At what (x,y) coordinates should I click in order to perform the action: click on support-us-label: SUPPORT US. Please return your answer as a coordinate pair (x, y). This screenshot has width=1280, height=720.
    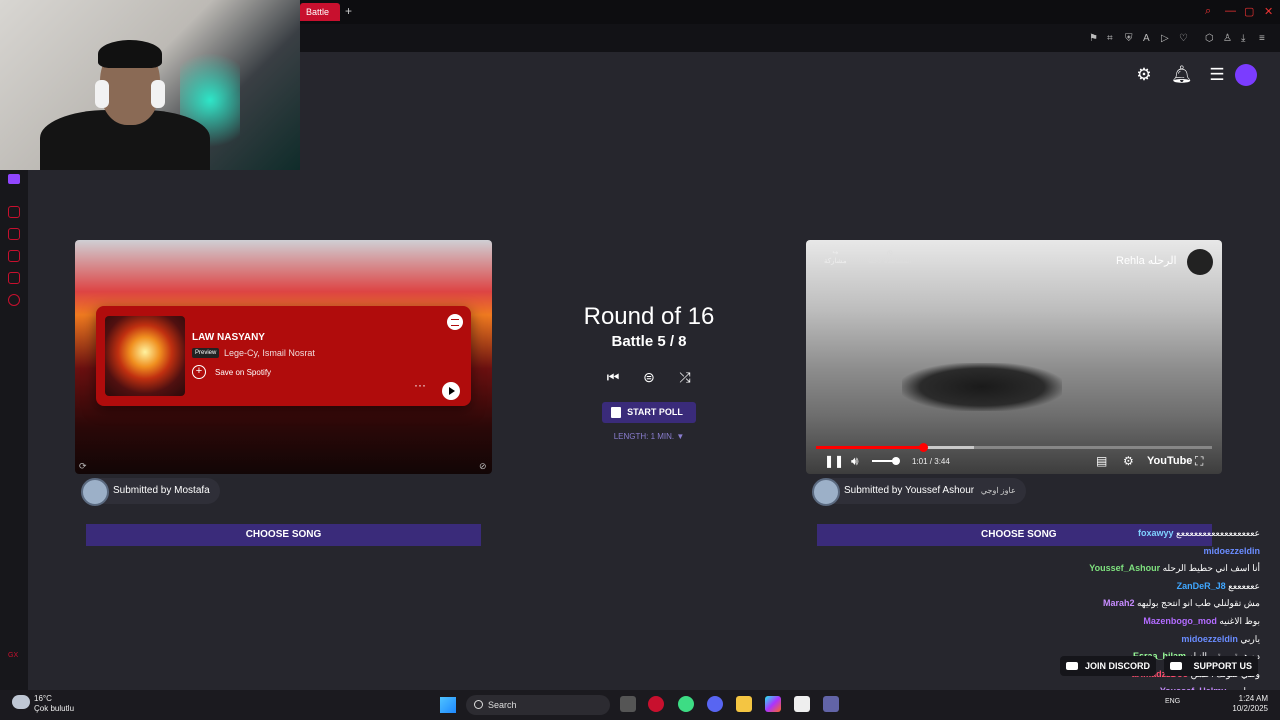
    Looking at the image, I should click on (1222, 666).